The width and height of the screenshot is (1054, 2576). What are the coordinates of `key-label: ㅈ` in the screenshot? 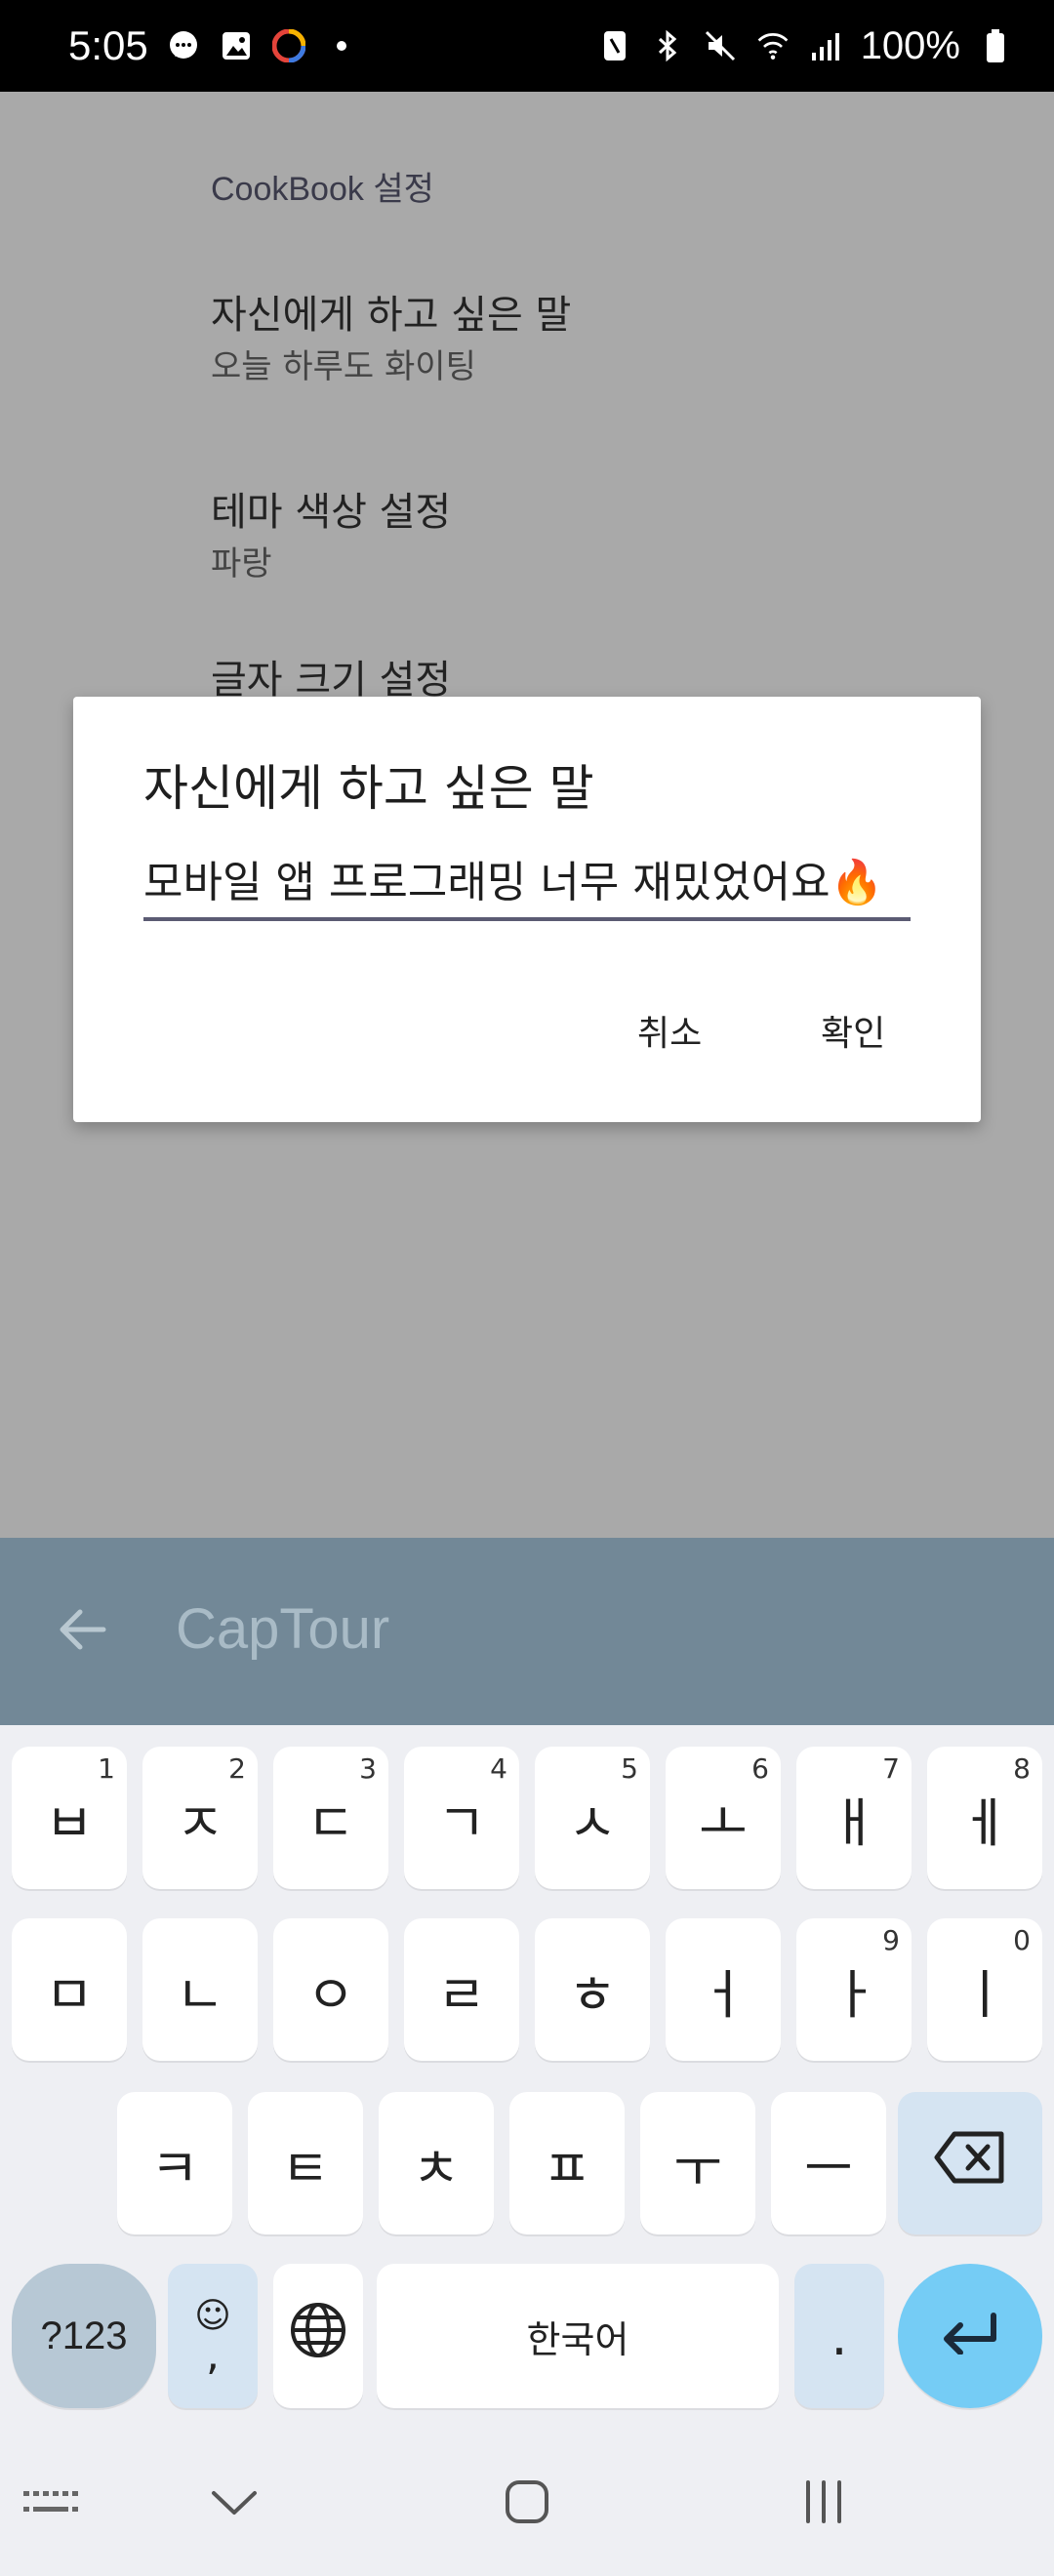 It's located at (200, 1822).